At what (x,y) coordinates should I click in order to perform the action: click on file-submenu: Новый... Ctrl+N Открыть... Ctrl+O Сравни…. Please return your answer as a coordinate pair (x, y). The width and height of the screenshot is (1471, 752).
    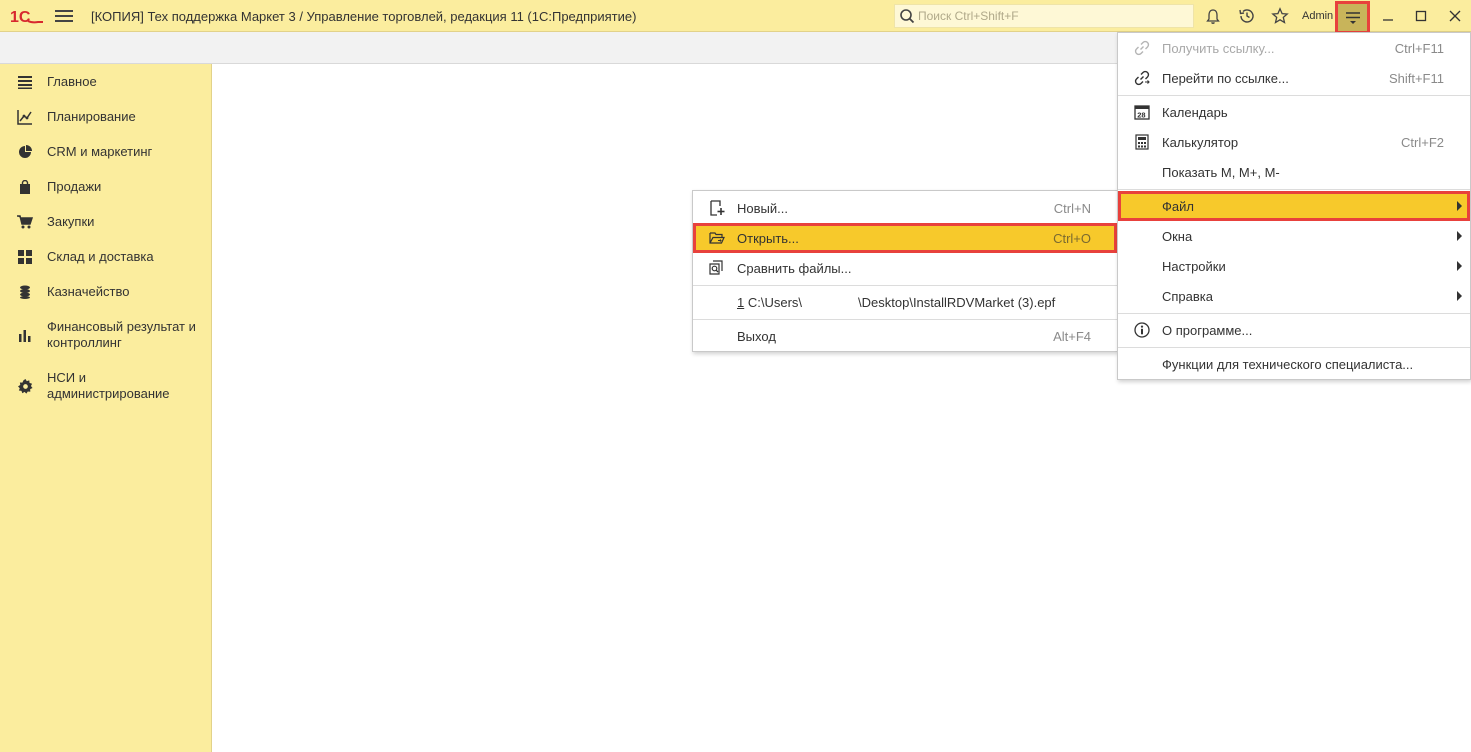
    Looking at the image, I should click on (905, 271).